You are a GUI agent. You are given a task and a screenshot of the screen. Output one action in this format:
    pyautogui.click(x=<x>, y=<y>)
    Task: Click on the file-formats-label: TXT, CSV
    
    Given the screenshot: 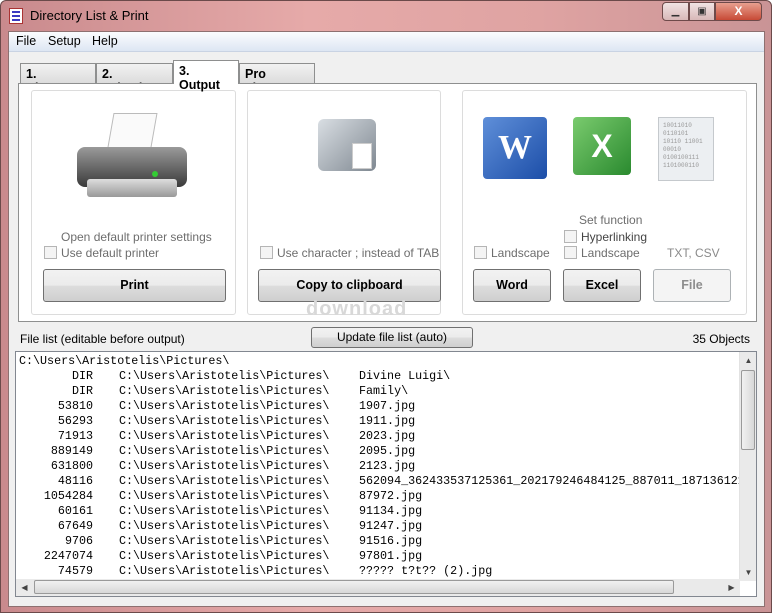 What is the action you would take?
    pyautogui.click(x=693, y=253)
    